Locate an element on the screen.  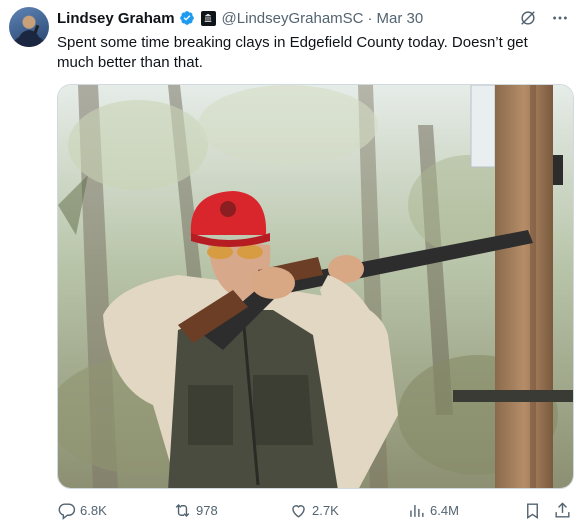
reply-count: 6.8K is located at coordinates (93, 510).